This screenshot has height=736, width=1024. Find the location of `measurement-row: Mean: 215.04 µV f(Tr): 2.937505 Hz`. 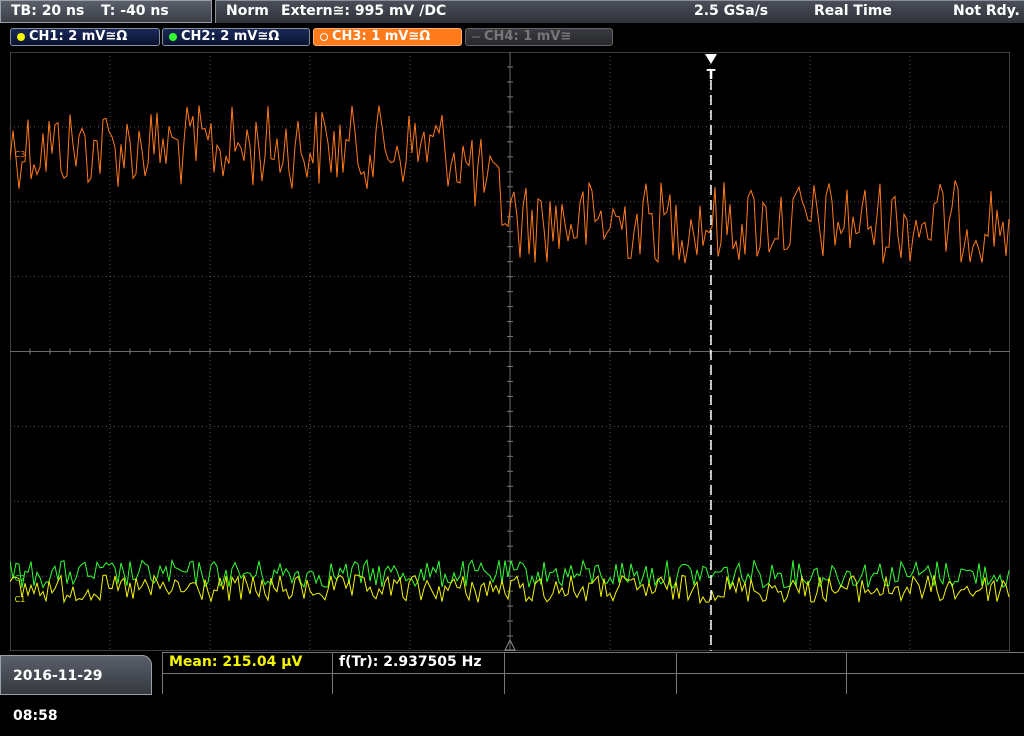

measurement-row: Mean: 215.04 µV f(Tr): 2.937505 Hz is located at coordinates (593, 662).